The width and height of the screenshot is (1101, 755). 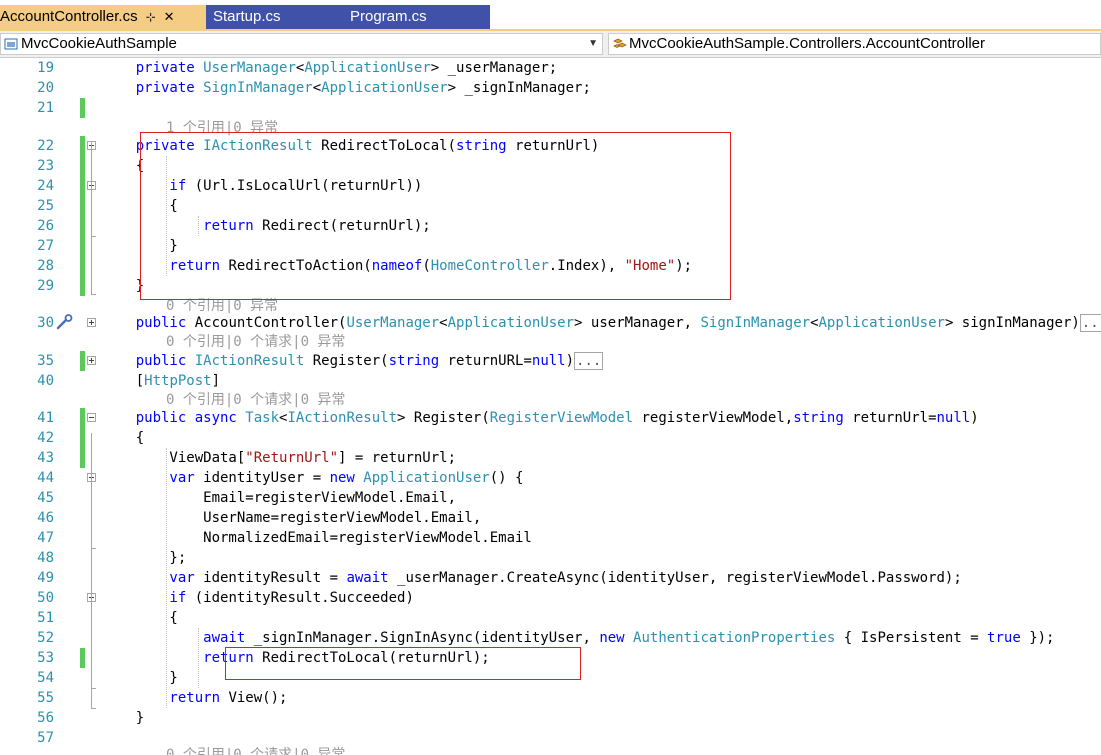 I want to click on code-token: > _signInManager;, so click(x=519, y=88).